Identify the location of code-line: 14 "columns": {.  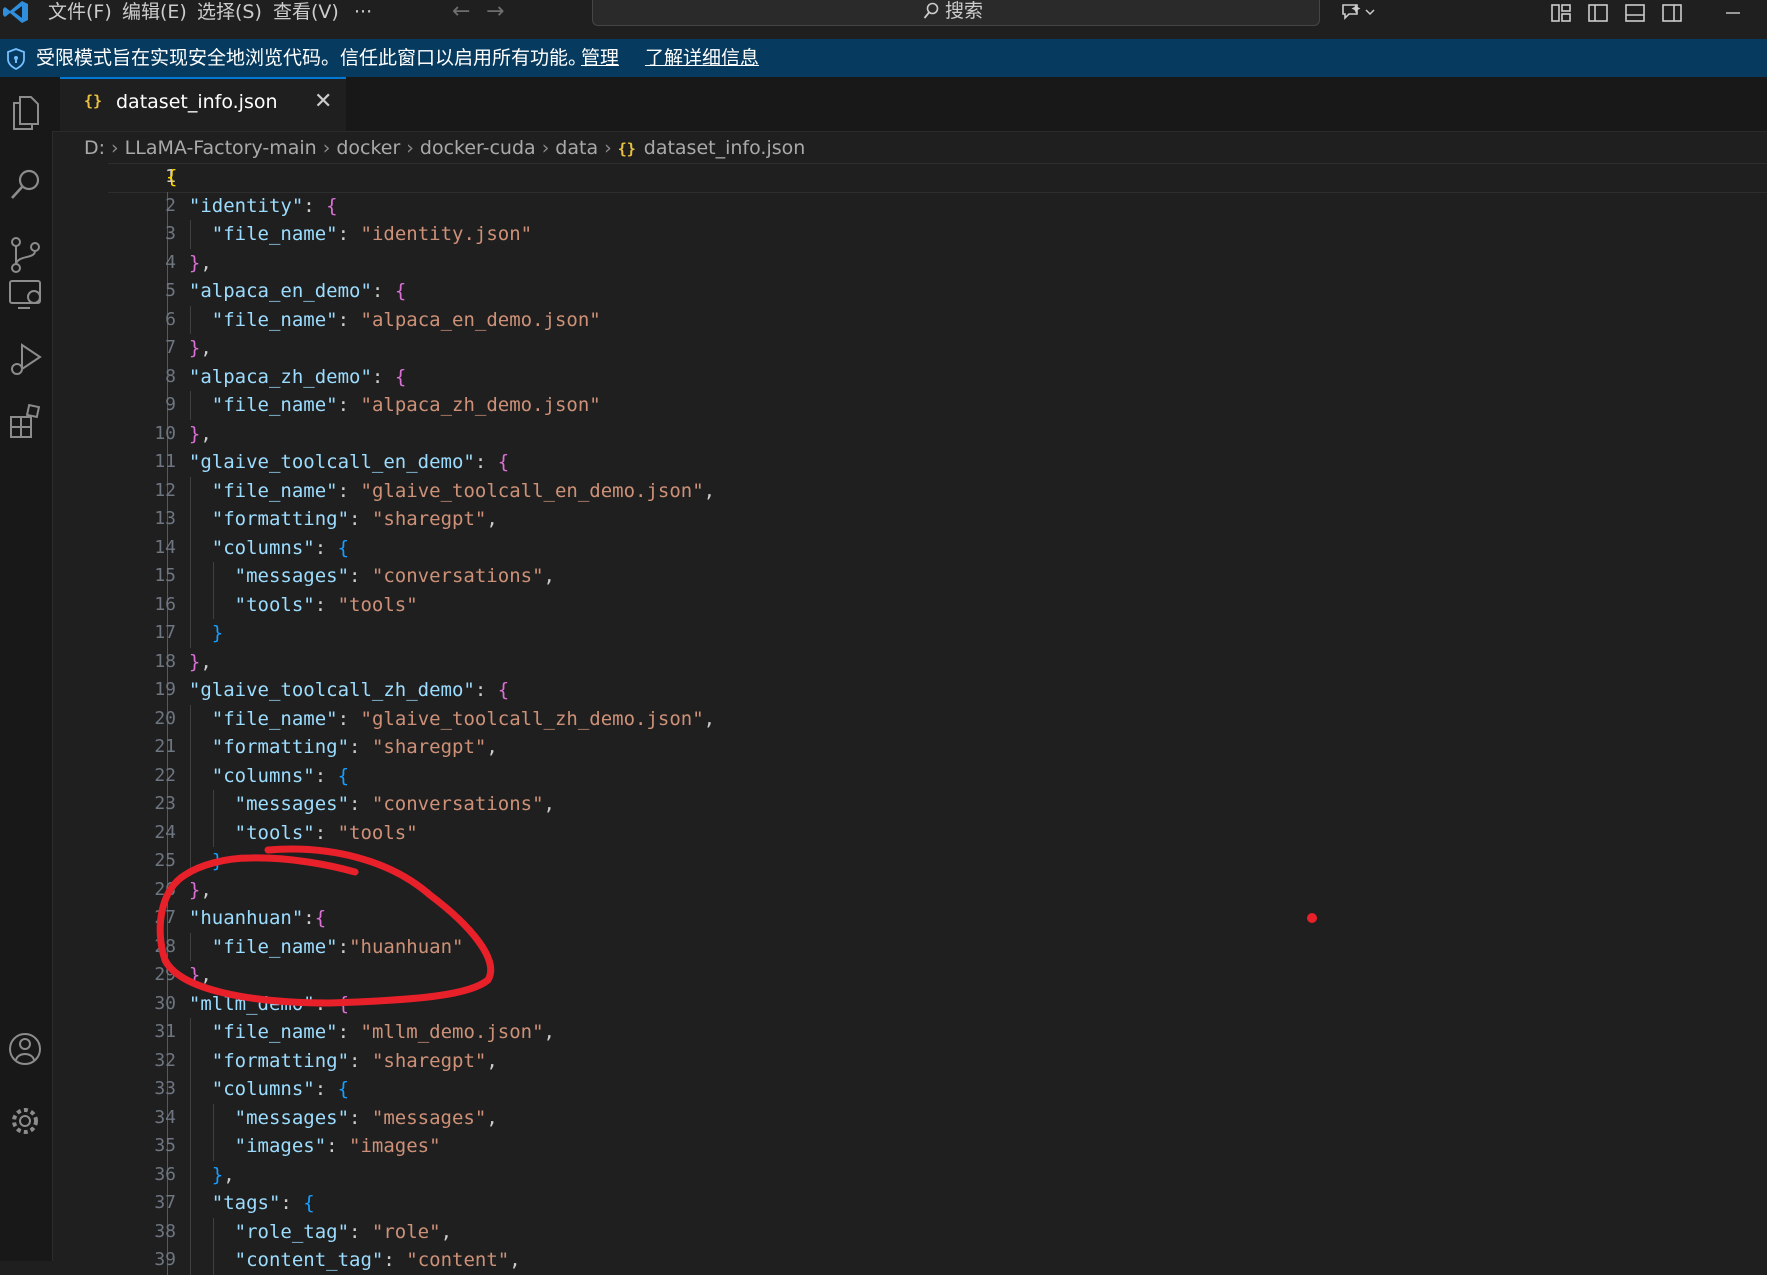
(909, 548).